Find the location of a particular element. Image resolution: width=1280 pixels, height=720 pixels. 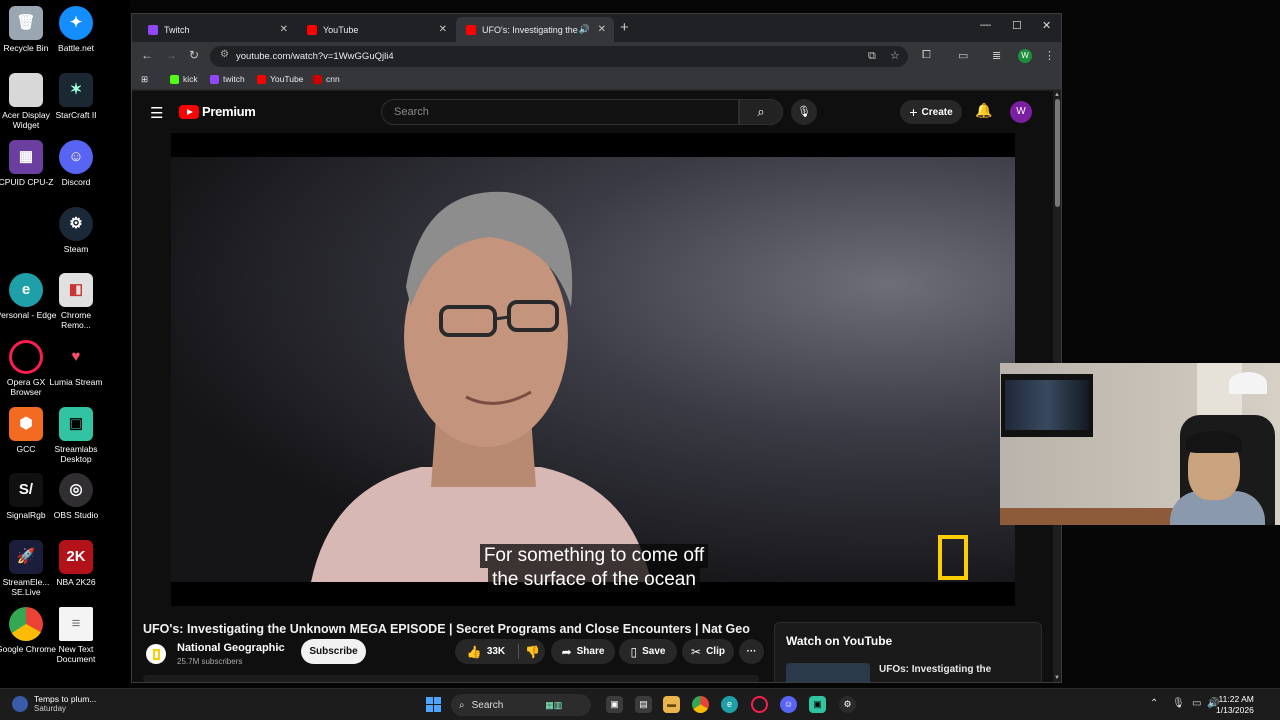

reading-list-icon: ≣ is located at coordinates (996, 55).